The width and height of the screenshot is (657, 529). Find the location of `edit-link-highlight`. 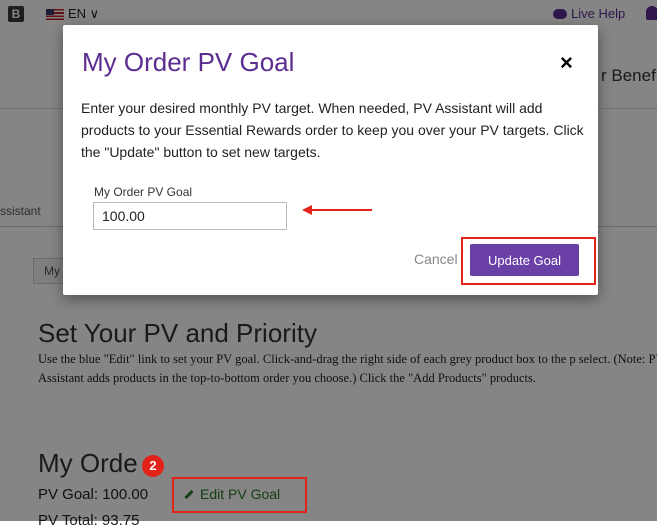

edit-link-highlight is located at coordinates (239, 495).